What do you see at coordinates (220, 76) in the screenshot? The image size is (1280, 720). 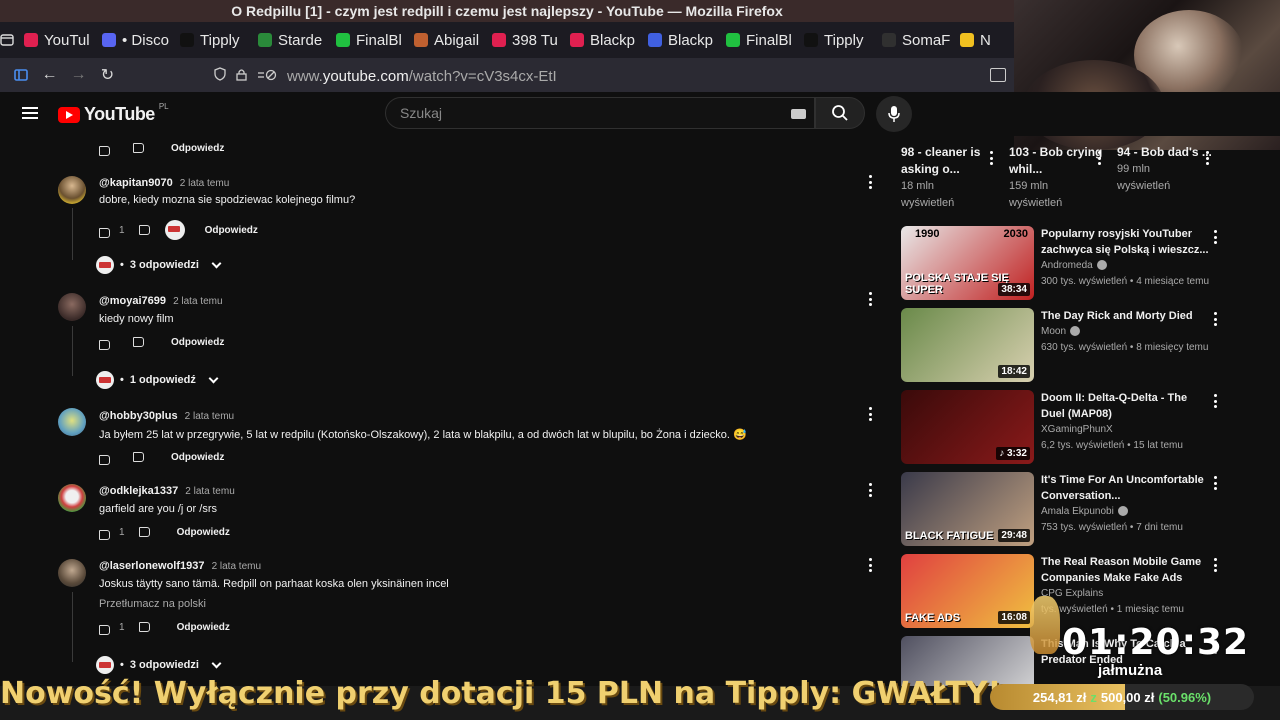 I see `shield-icon` at bounding box center [220, 76].